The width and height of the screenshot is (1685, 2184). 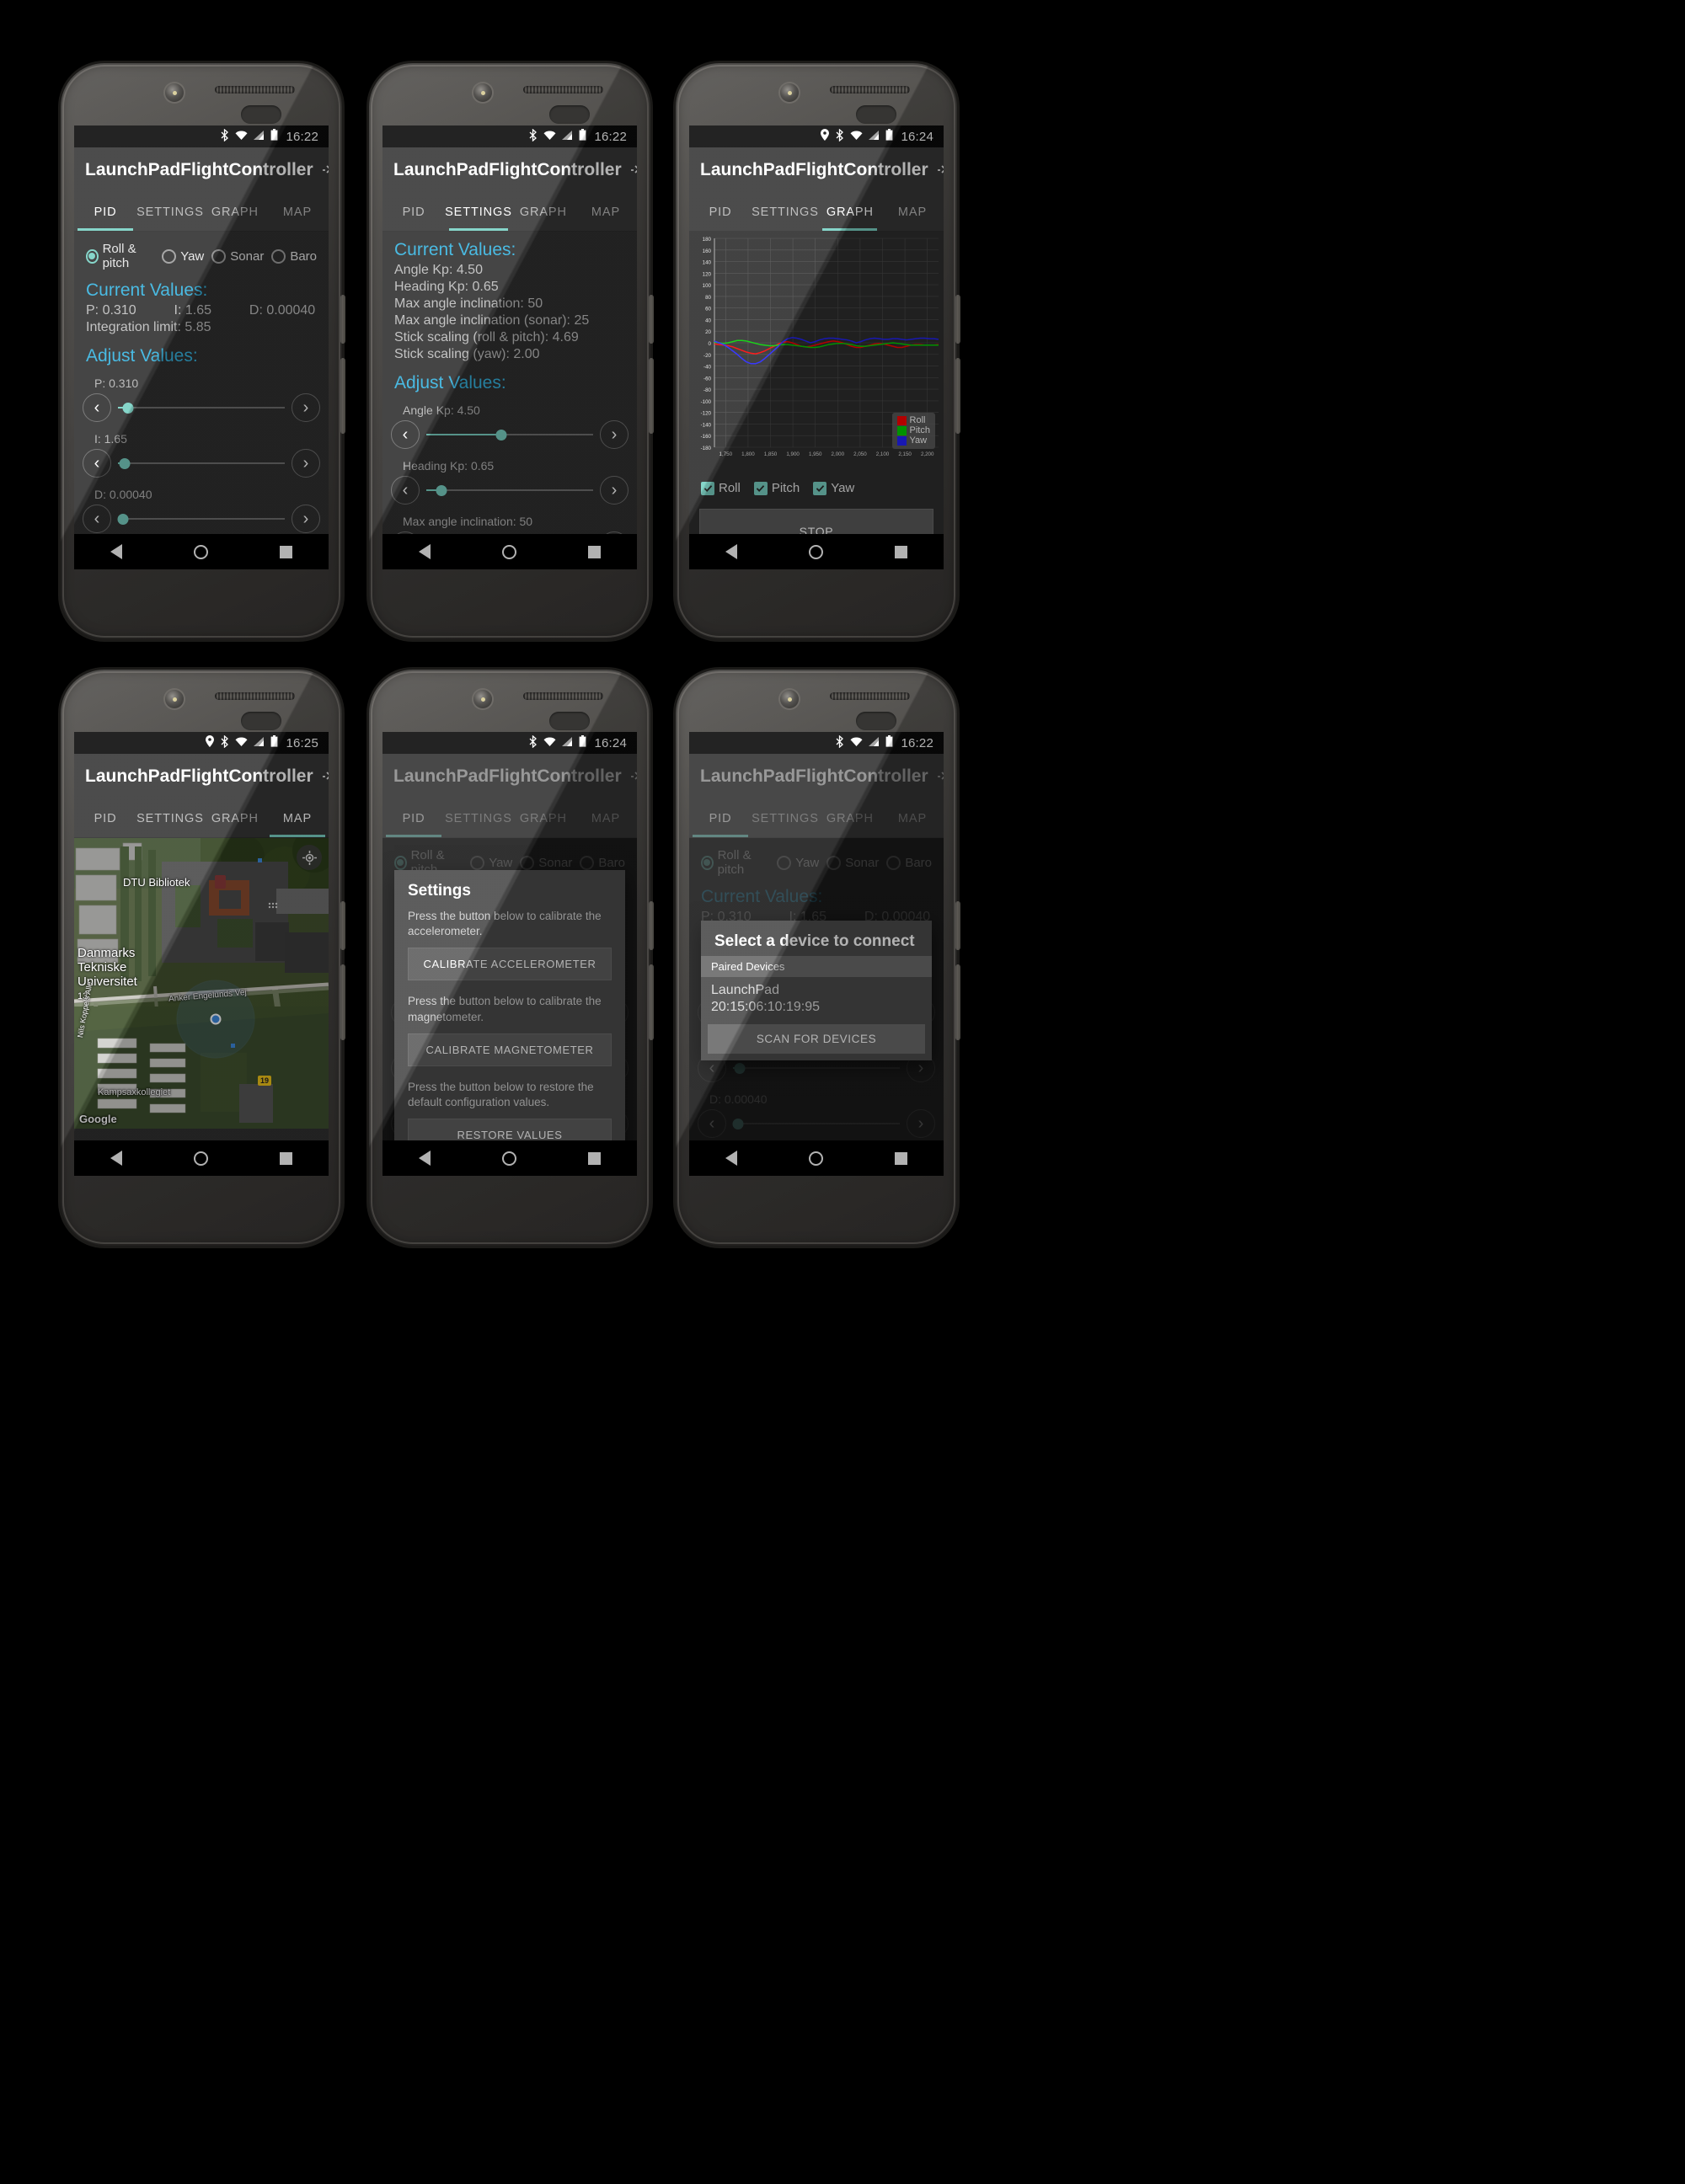 I want to click on radio-baro: Baro, so click(x=294, y=256).